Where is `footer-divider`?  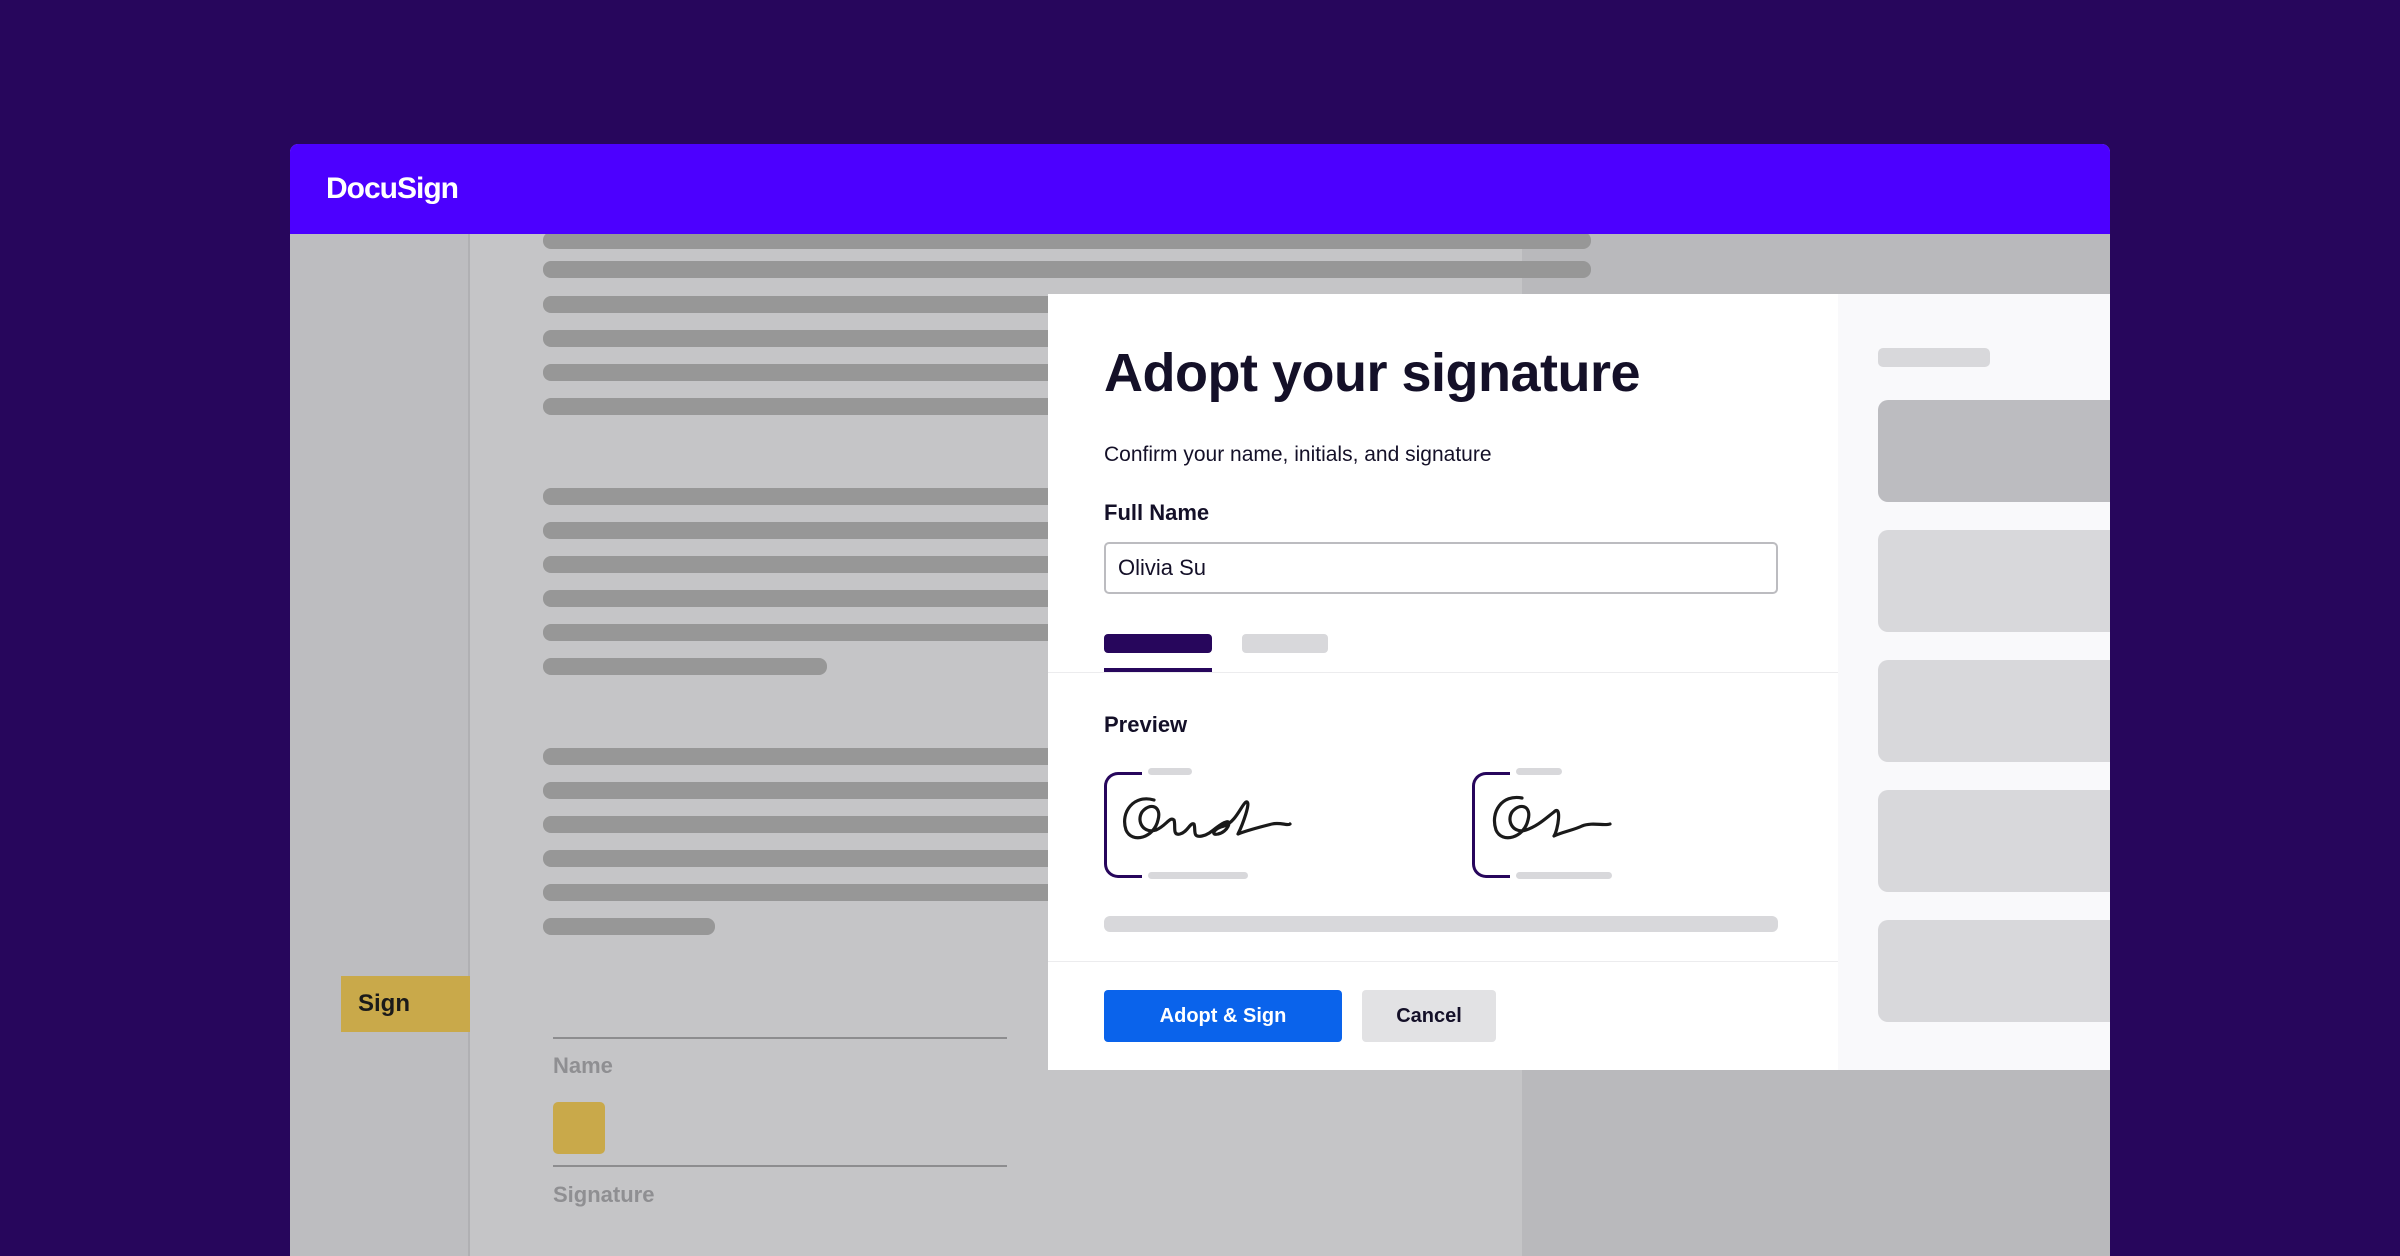 footer-divider is located at coordinates (1443, 961).